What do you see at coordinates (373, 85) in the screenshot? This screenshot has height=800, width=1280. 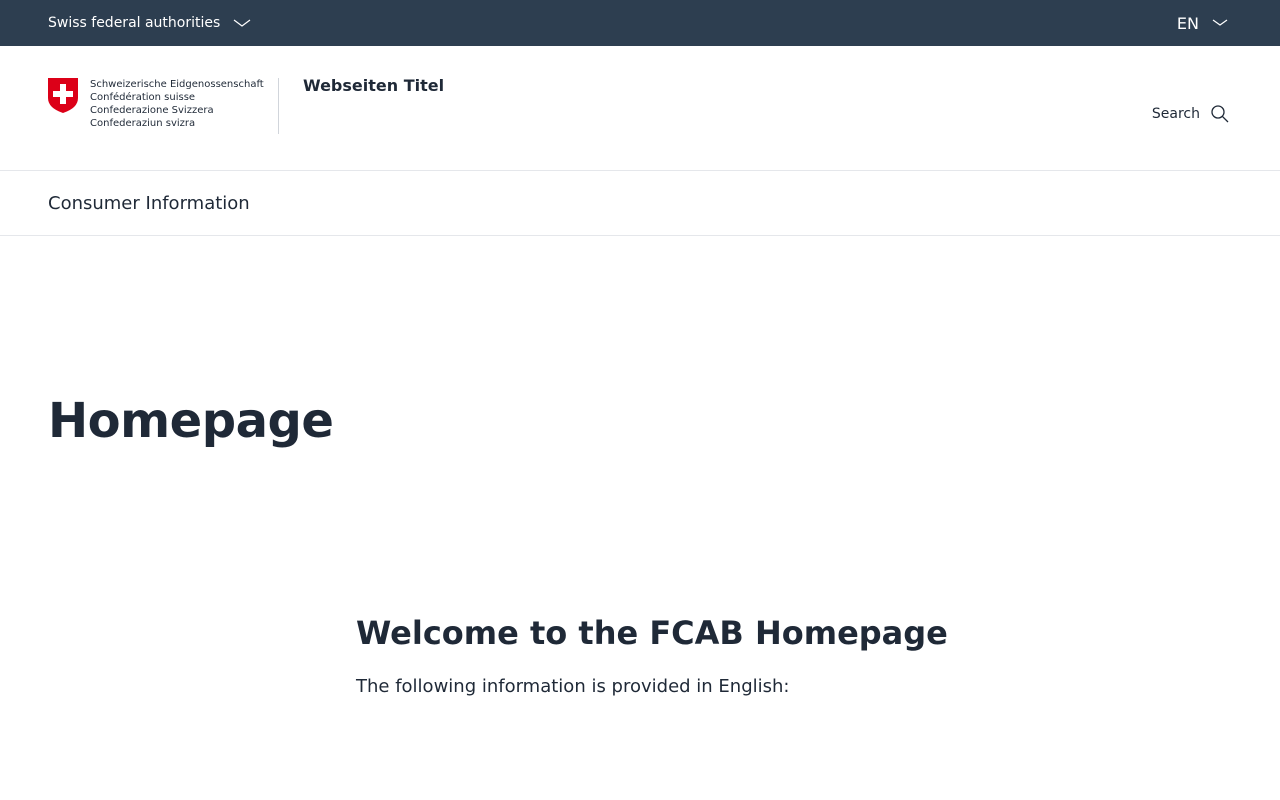 I see `site-title: Webseiten Titel` at bounding box center [373, 85].